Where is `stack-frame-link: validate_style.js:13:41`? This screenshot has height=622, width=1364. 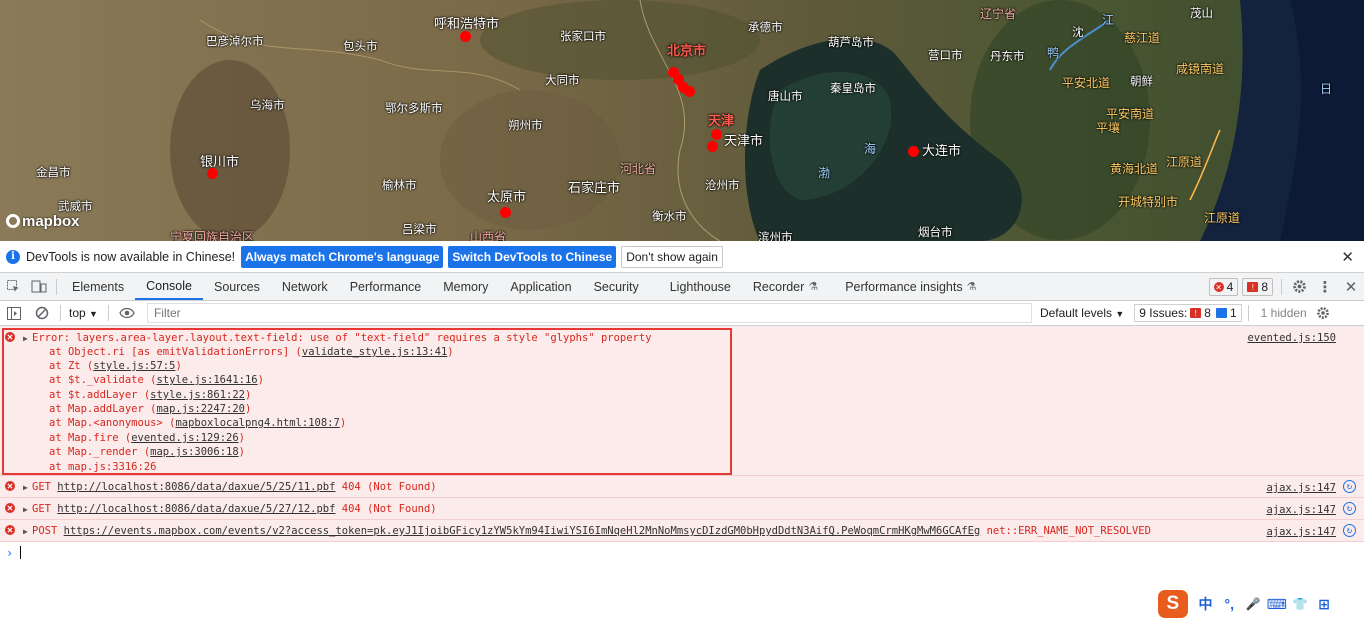 stack-frame-link: validate_style.js:13:41 is located at coordinates (374, 352).